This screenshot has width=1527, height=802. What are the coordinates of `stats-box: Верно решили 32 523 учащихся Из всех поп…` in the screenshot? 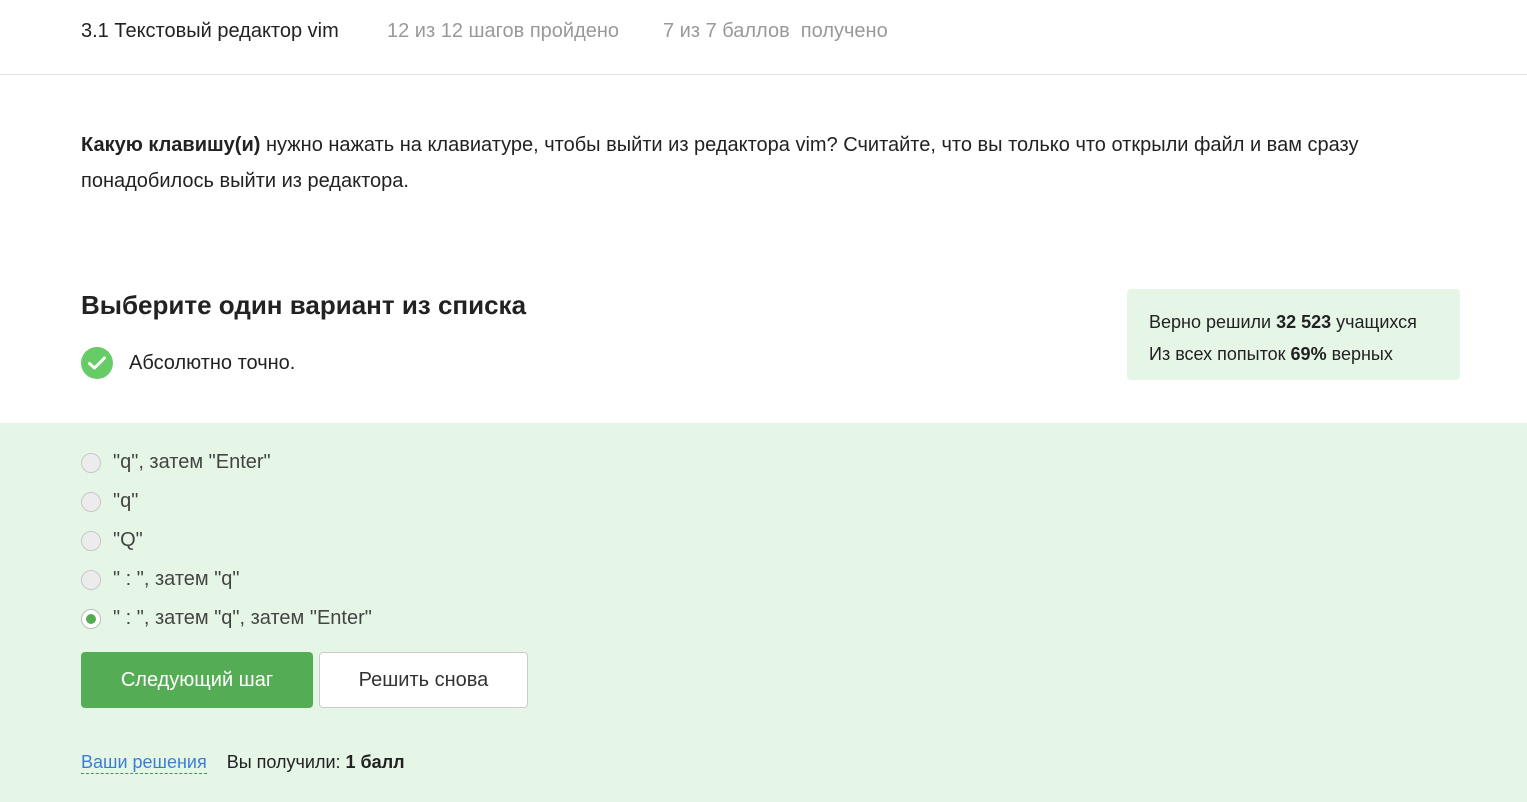 It's located at (1293, 334).